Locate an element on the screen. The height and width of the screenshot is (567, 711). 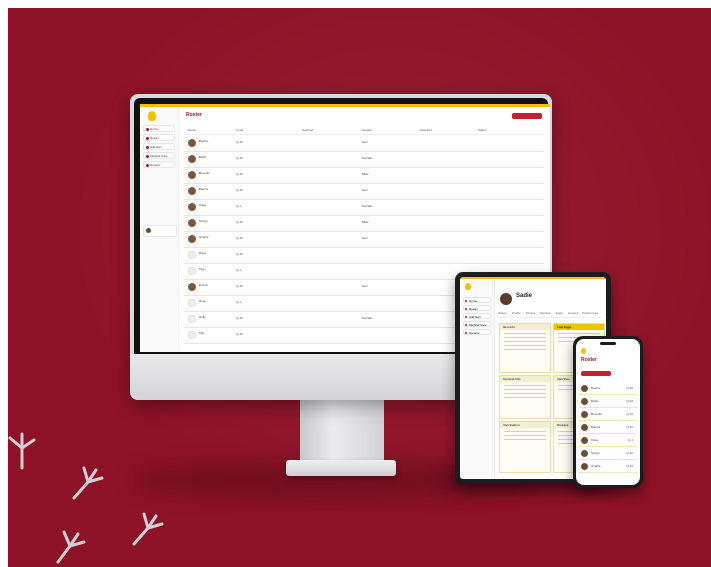
table-header: Name Code Hatched Gender Acquired Status is located at coordinates (364, 130).